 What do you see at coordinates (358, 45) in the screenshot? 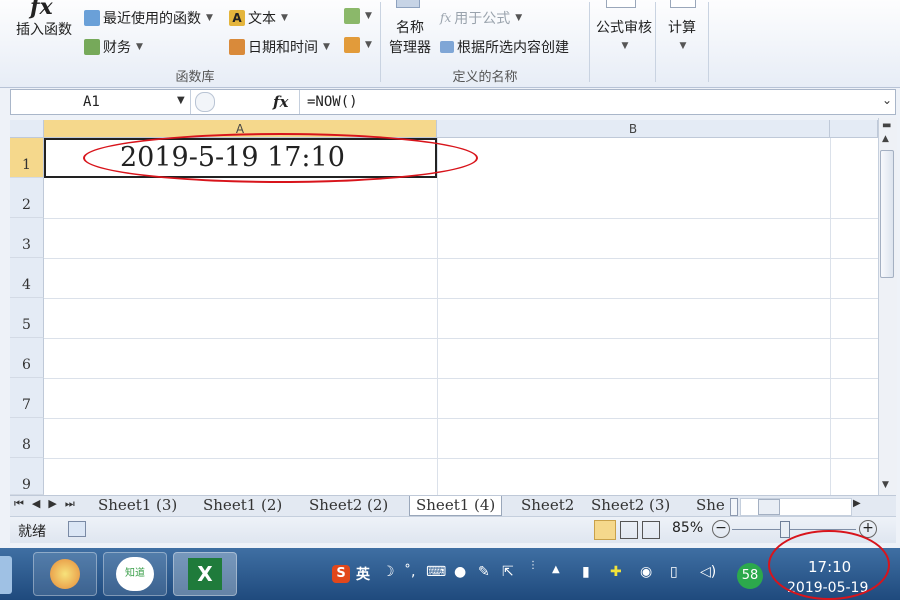
I see `more-functions-button: ▼` at bounding box center [358, 45].